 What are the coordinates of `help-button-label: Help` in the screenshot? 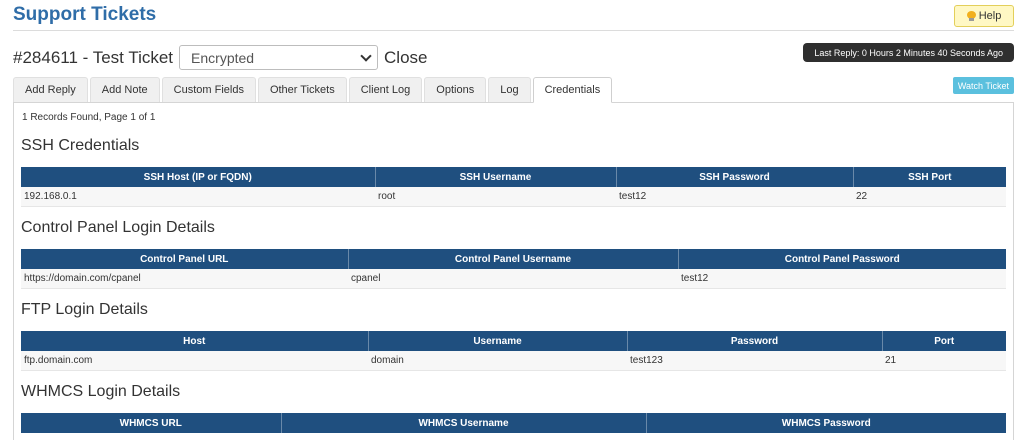 It's located at (990, 16).